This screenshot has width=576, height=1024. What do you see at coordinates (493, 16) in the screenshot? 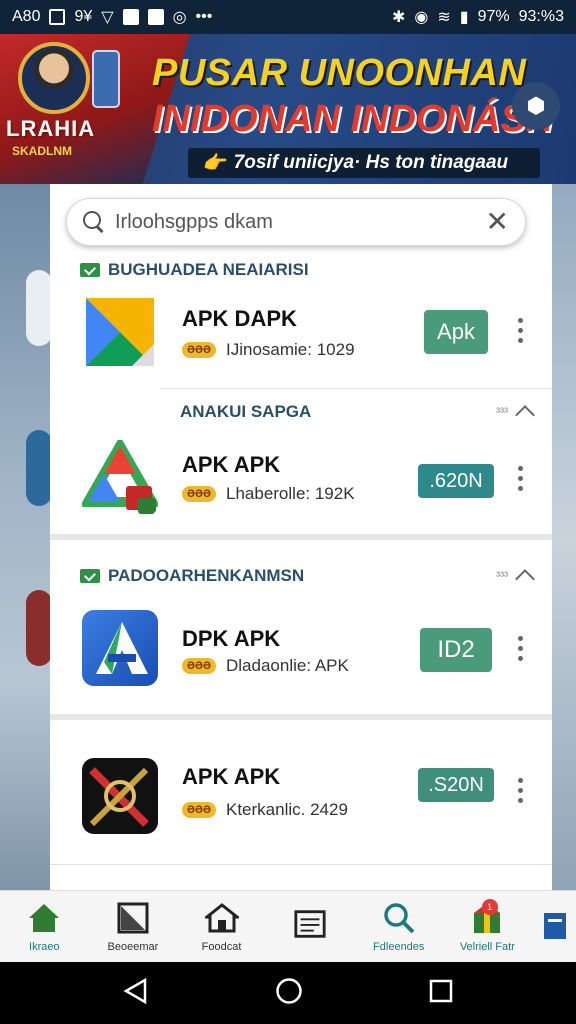
I see `battery-text: 97%` at bounding box center [493, 16].